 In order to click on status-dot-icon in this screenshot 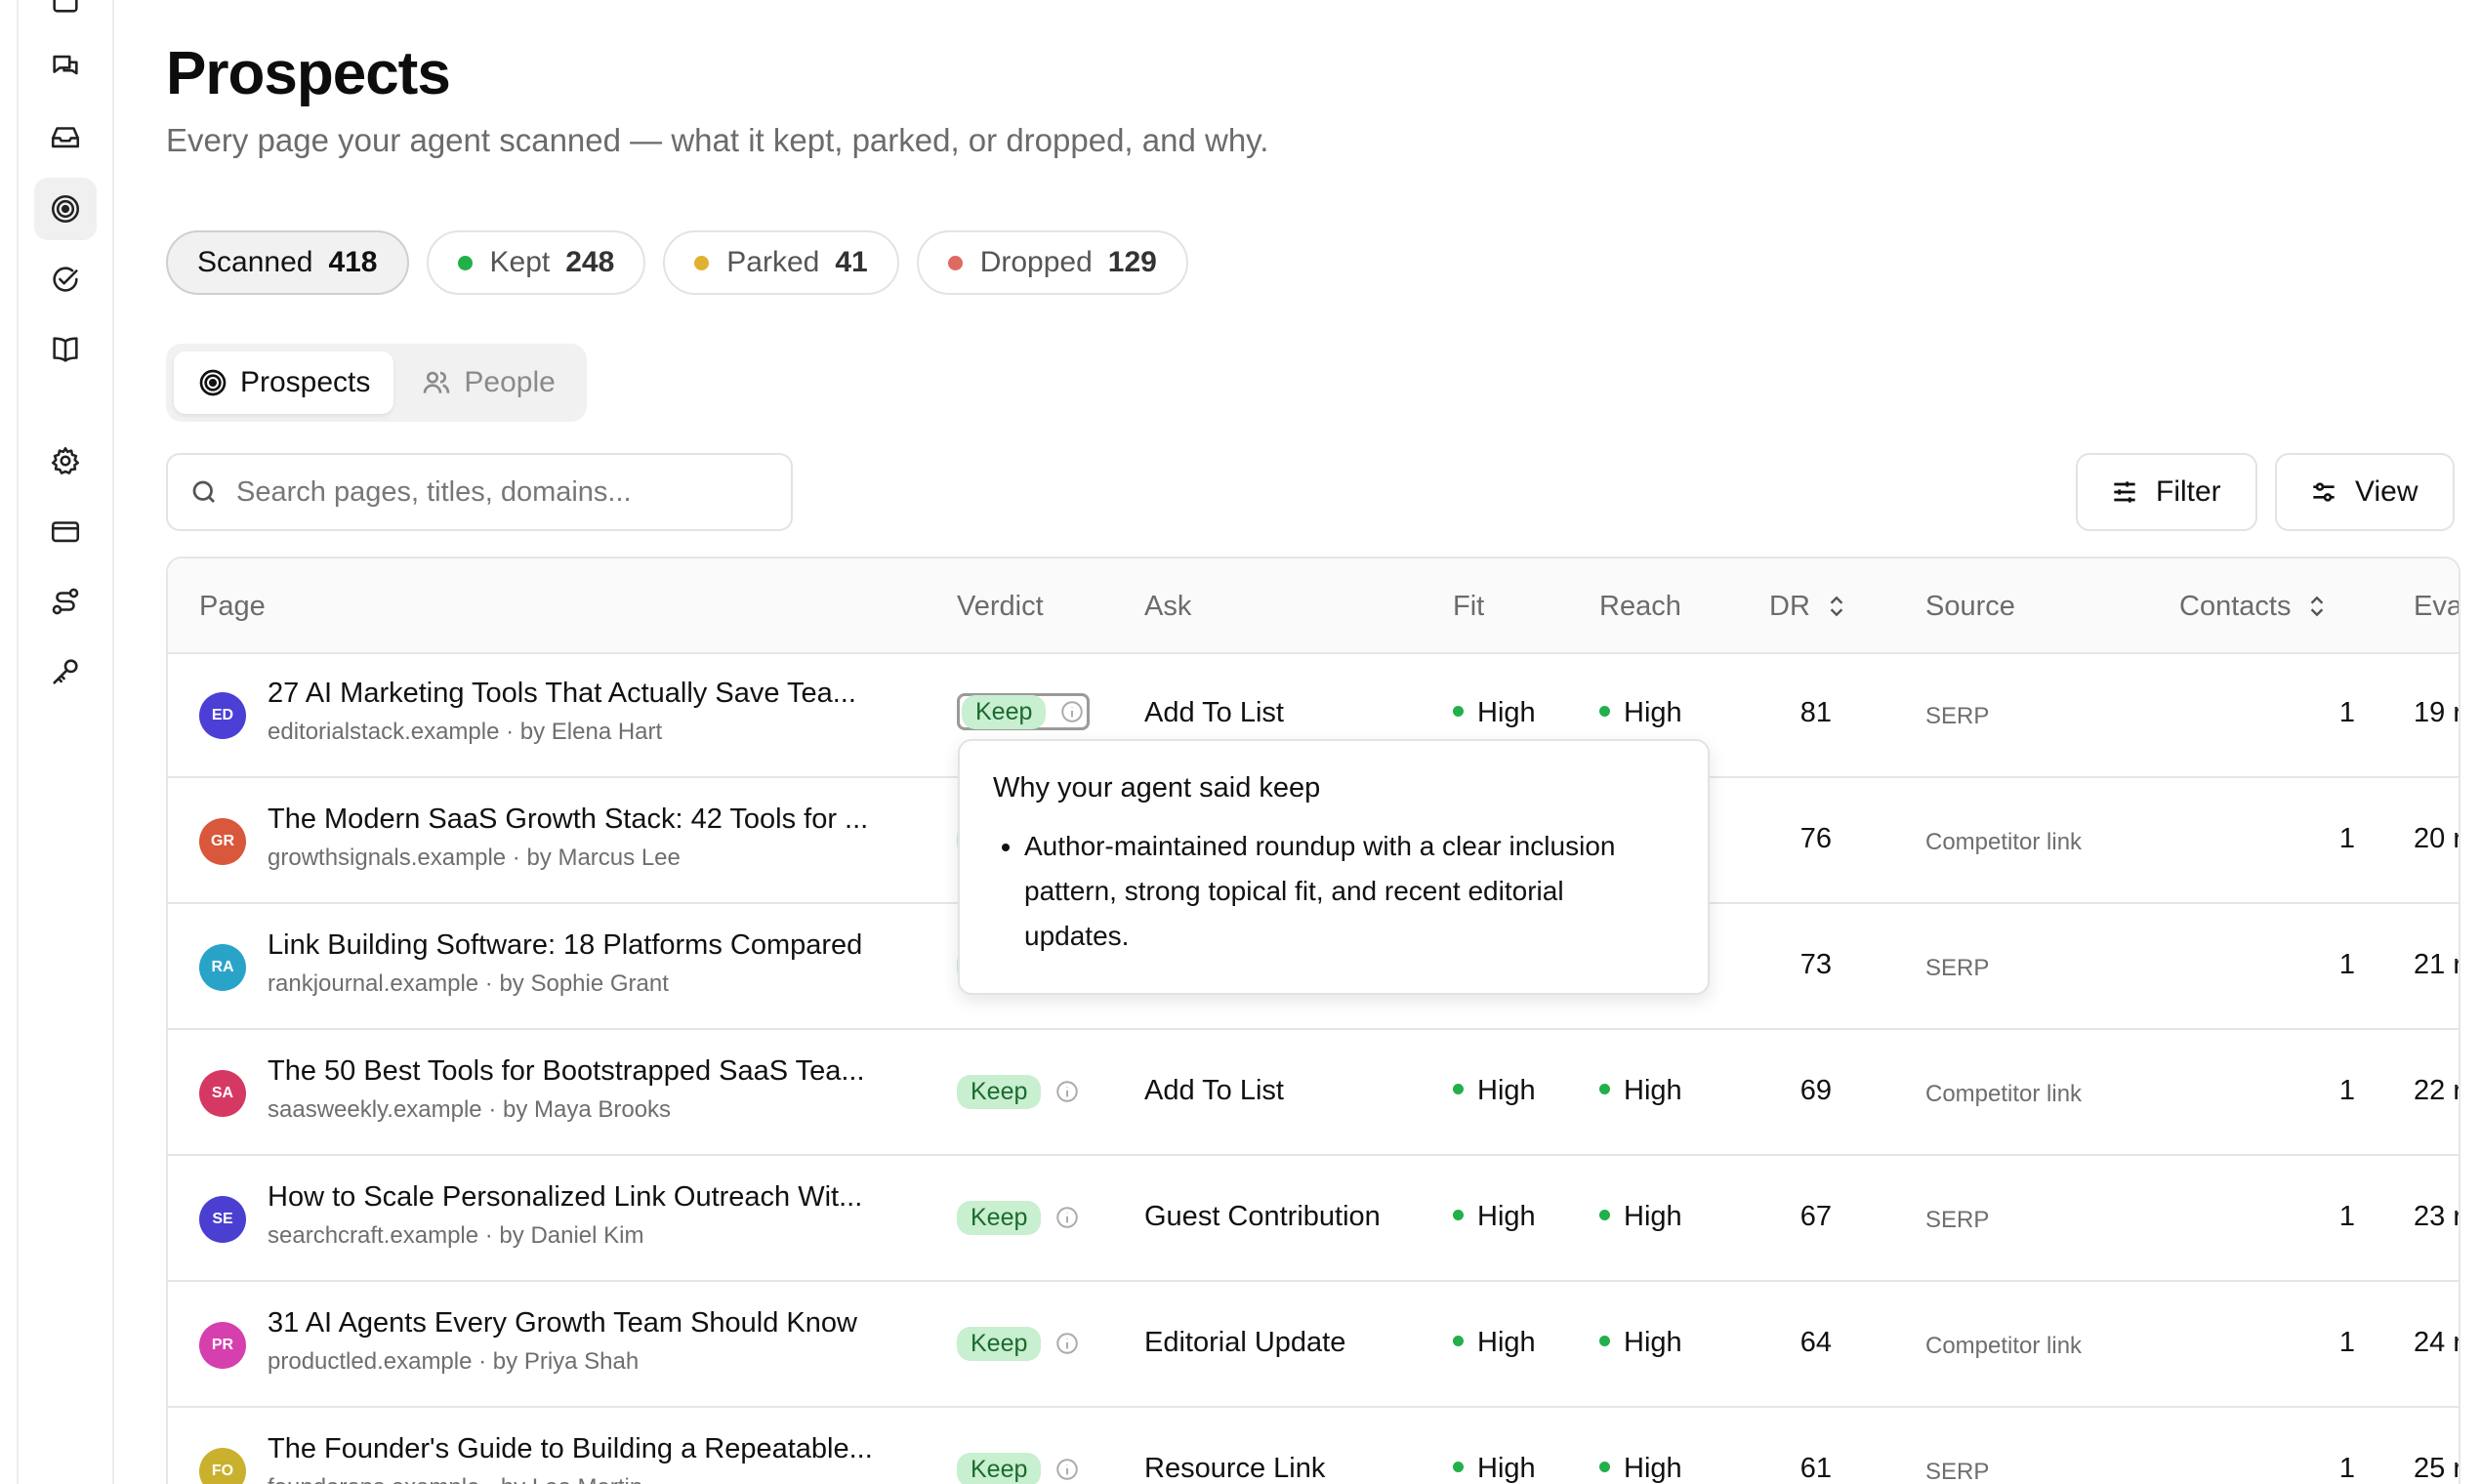, I will do `click(702, 262)`.